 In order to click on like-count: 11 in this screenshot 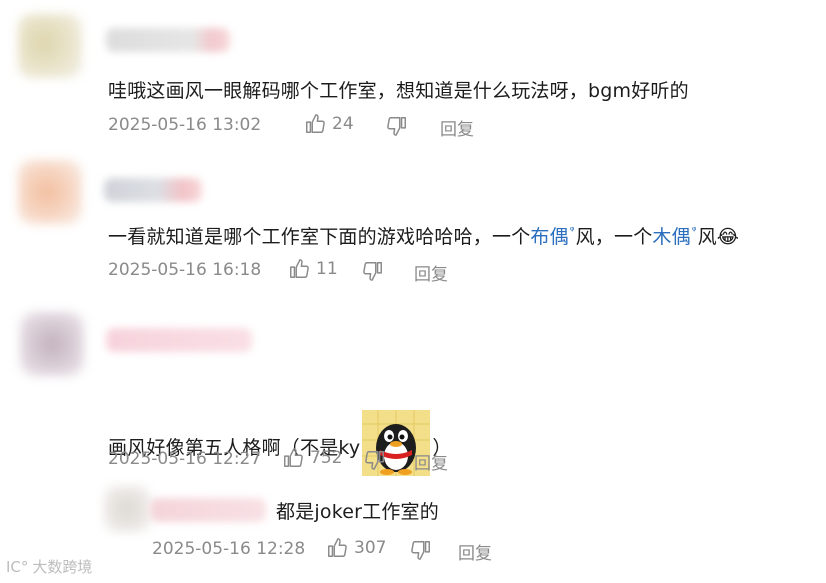, I will do `click(327, 269)`.